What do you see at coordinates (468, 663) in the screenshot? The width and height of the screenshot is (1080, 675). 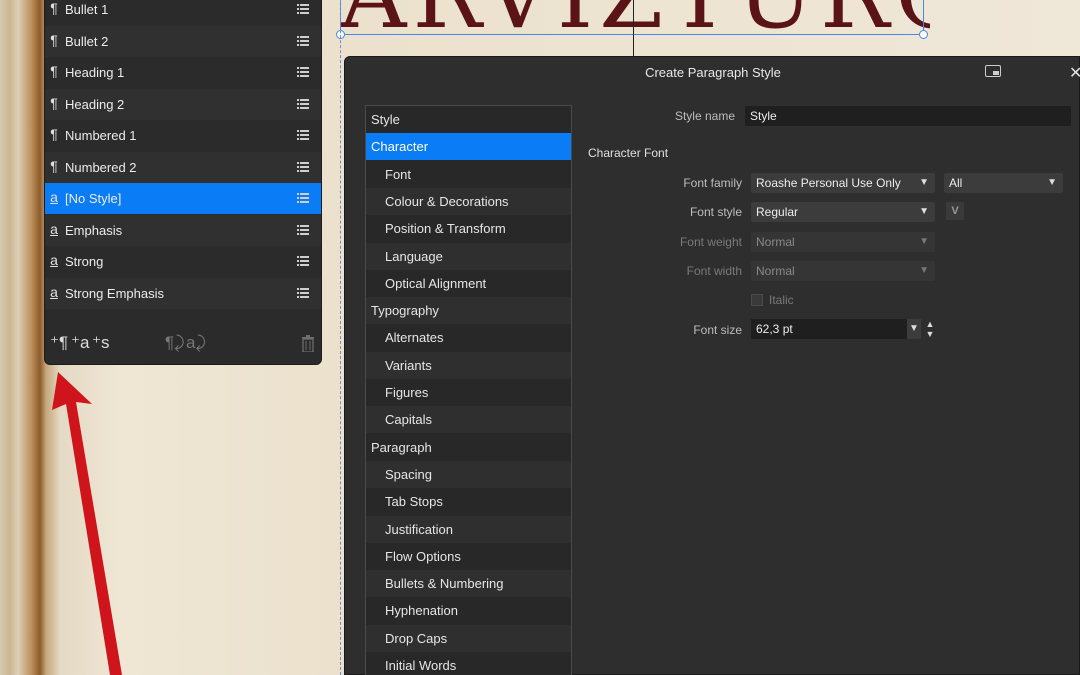 I see `category-item: Initial Words` at bounding box center [468, 663].